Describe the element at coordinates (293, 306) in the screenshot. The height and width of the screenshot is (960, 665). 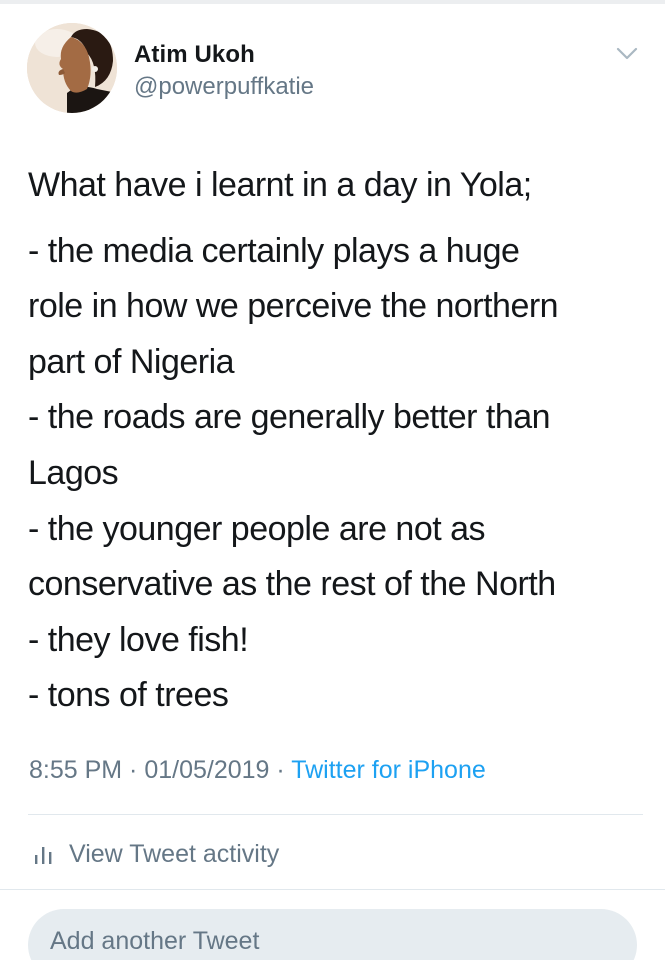
I see `tweet-line: role in how we perceive the northern` at that location.